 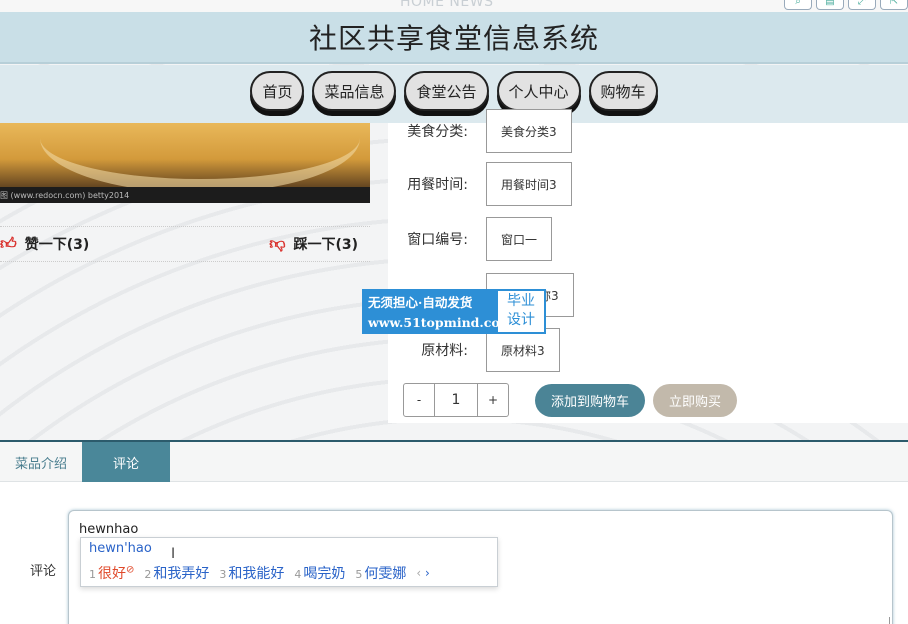 I want to click on top-right-toolbar: ⌕ ▤ ⤢ ⇱, so click(x=846, y=5).